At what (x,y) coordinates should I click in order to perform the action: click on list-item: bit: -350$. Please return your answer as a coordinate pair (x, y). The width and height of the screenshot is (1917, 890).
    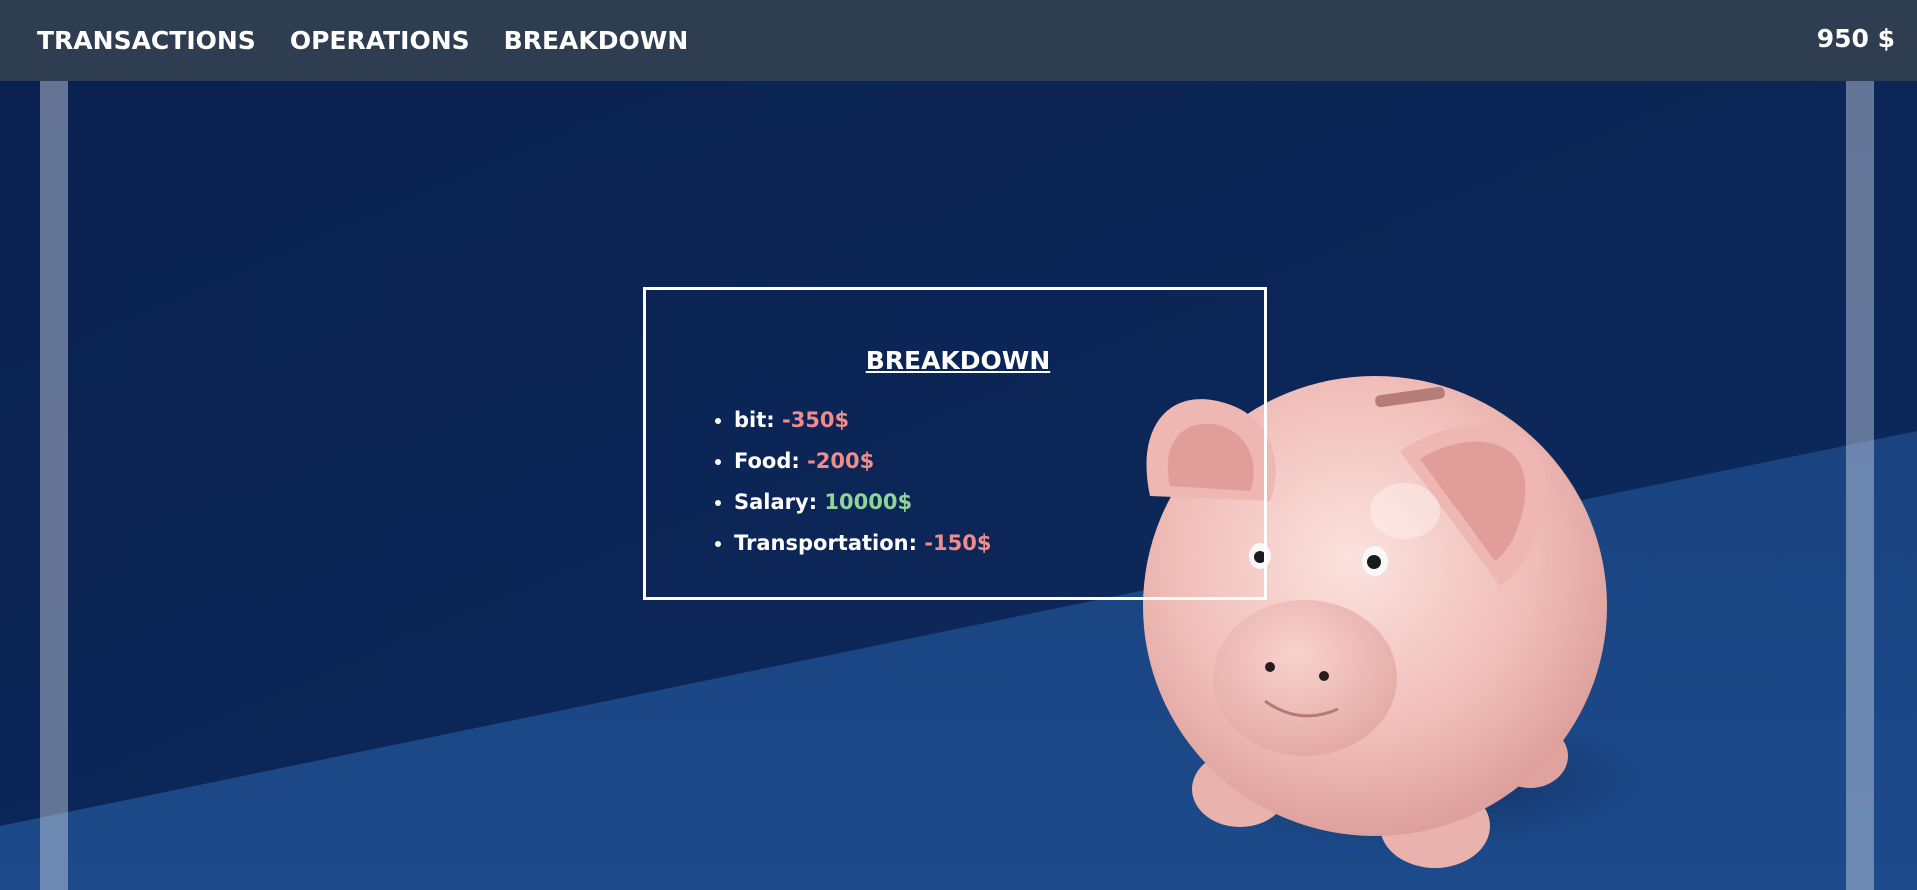
    Looking at the image, I should click on (863, 420).